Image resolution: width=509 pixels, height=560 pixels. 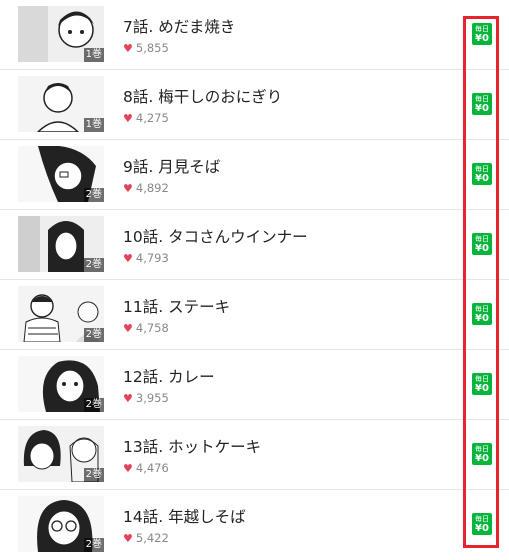 What do you see at coordinates (169, 376) in the screenshot?
I see `episode-title: 12話. カレー` at bounding box center [169, 376].